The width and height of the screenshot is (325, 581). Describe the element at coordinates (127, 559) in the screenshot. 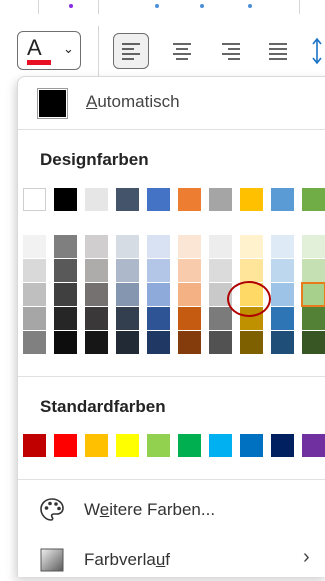

I see `gradient-label: Farbverlauf` at that location.